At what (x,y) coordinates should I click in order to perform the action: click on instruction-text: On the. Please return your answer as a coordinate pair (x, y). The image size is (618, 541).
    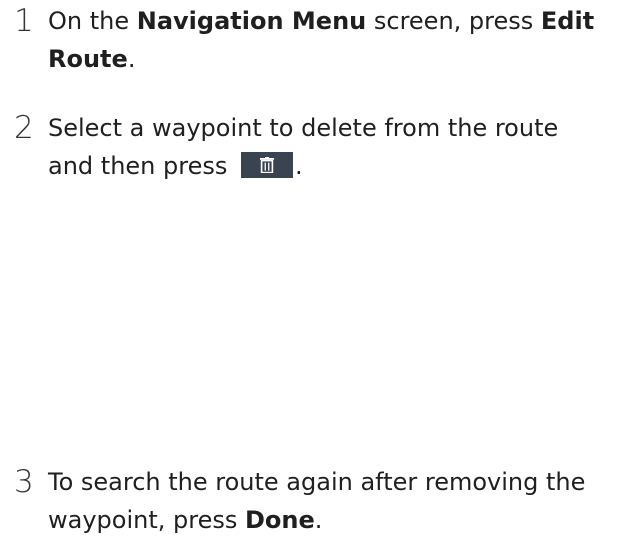
    Looking at the image, I should click on (92, 21).